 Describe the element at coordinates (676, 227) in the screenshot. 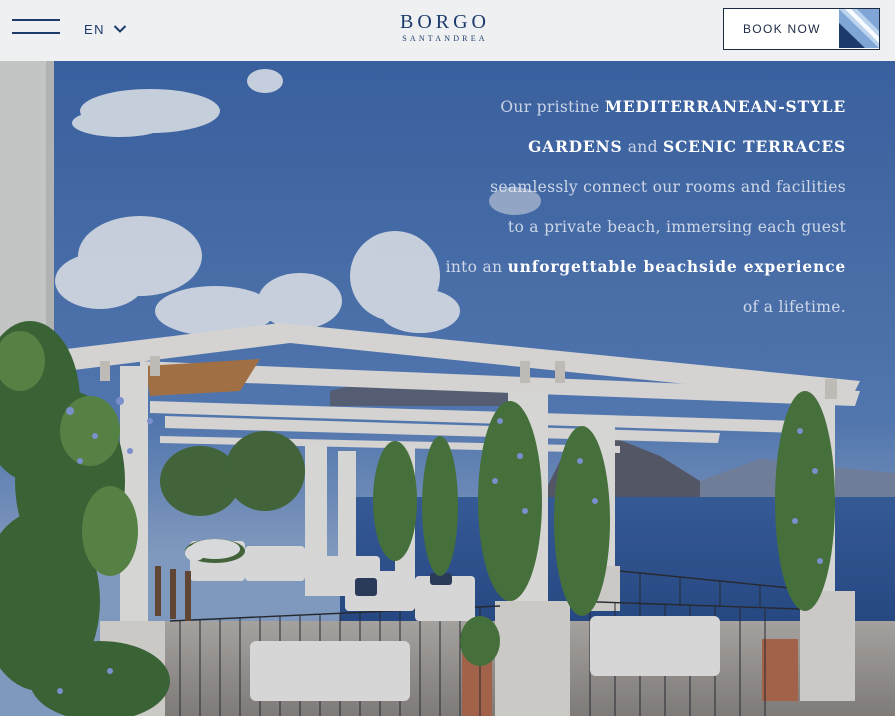

I see `hero-line-4: to a private beach, immersing each guest` at that location.